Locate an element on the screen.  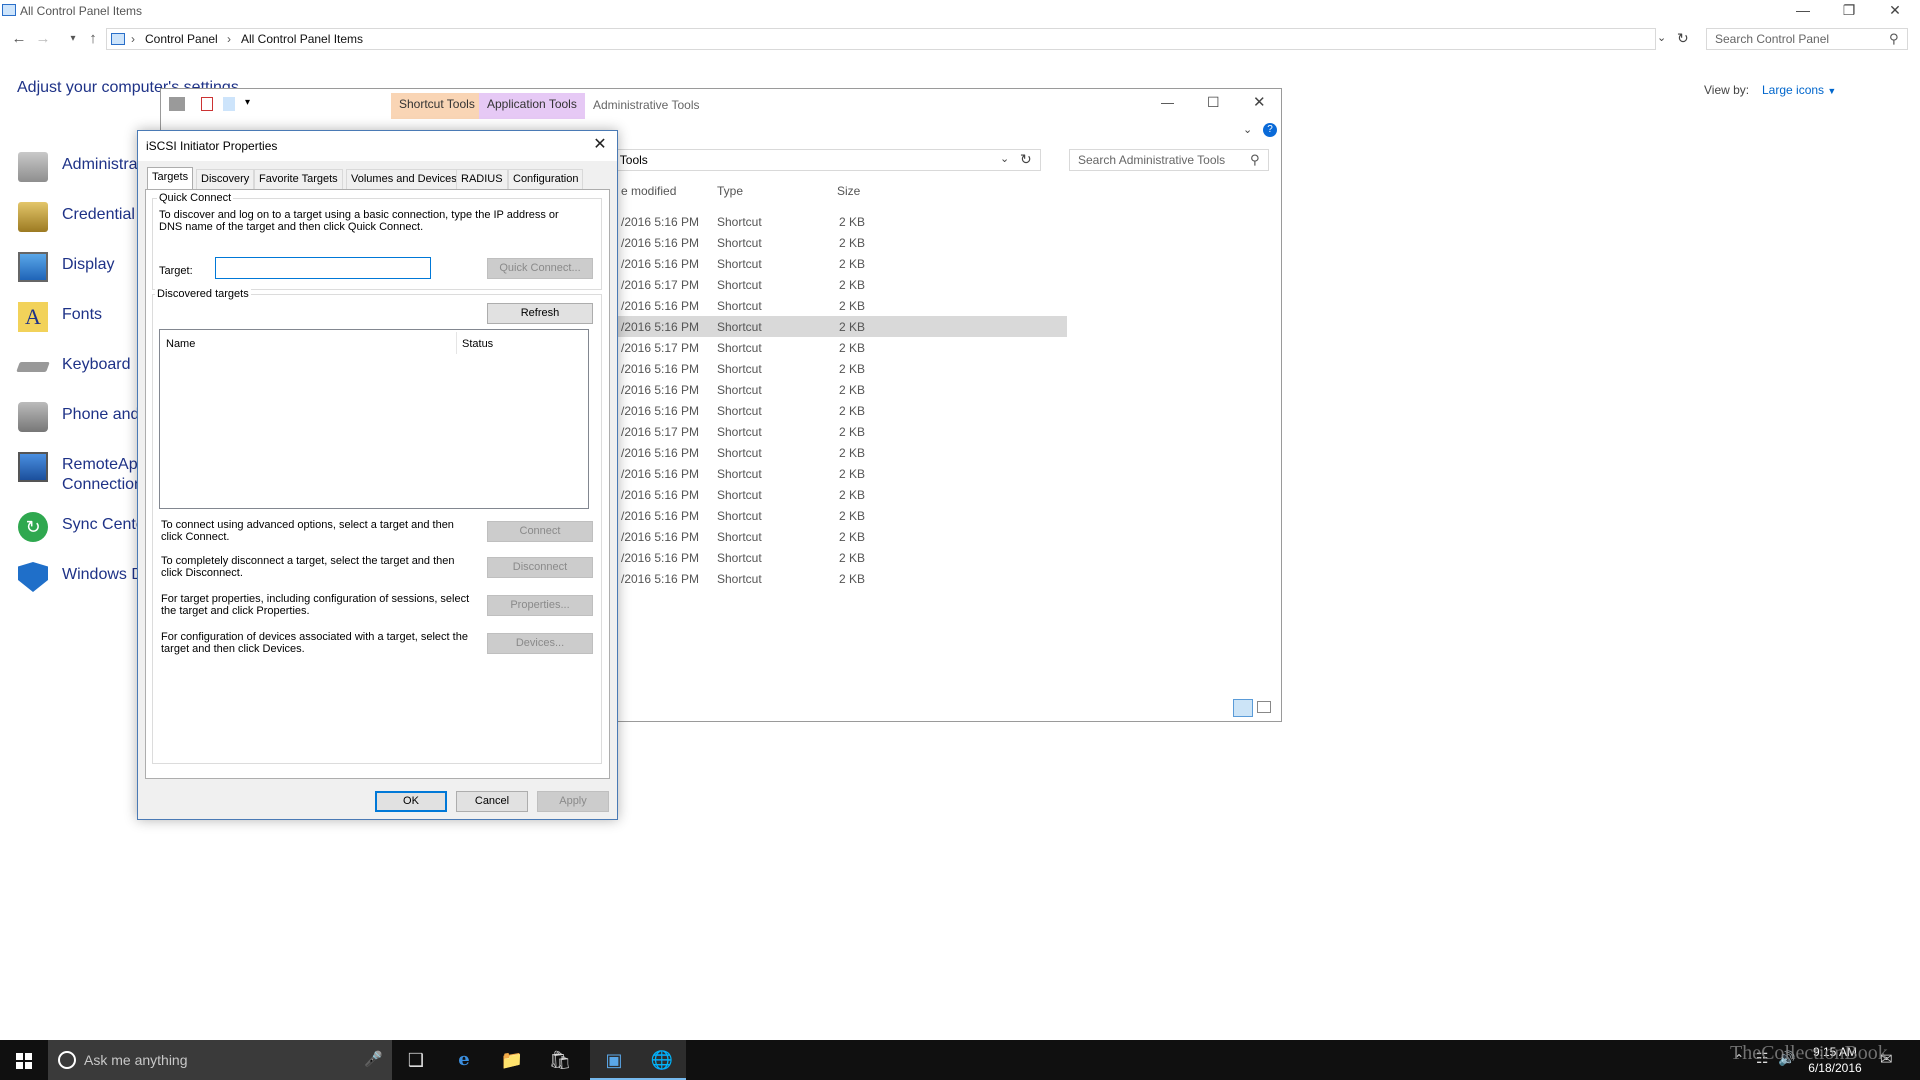
control-panel-taskbar-icon: ▣ is located at coordinates (614, 1060).